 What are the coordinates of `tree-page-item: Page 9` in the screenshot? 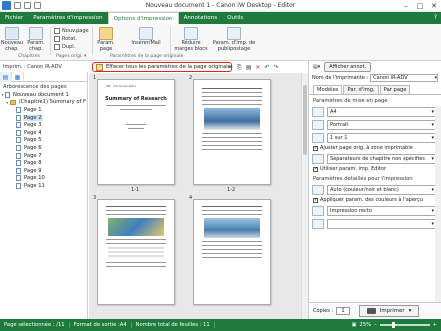 It's located at (43, 171).